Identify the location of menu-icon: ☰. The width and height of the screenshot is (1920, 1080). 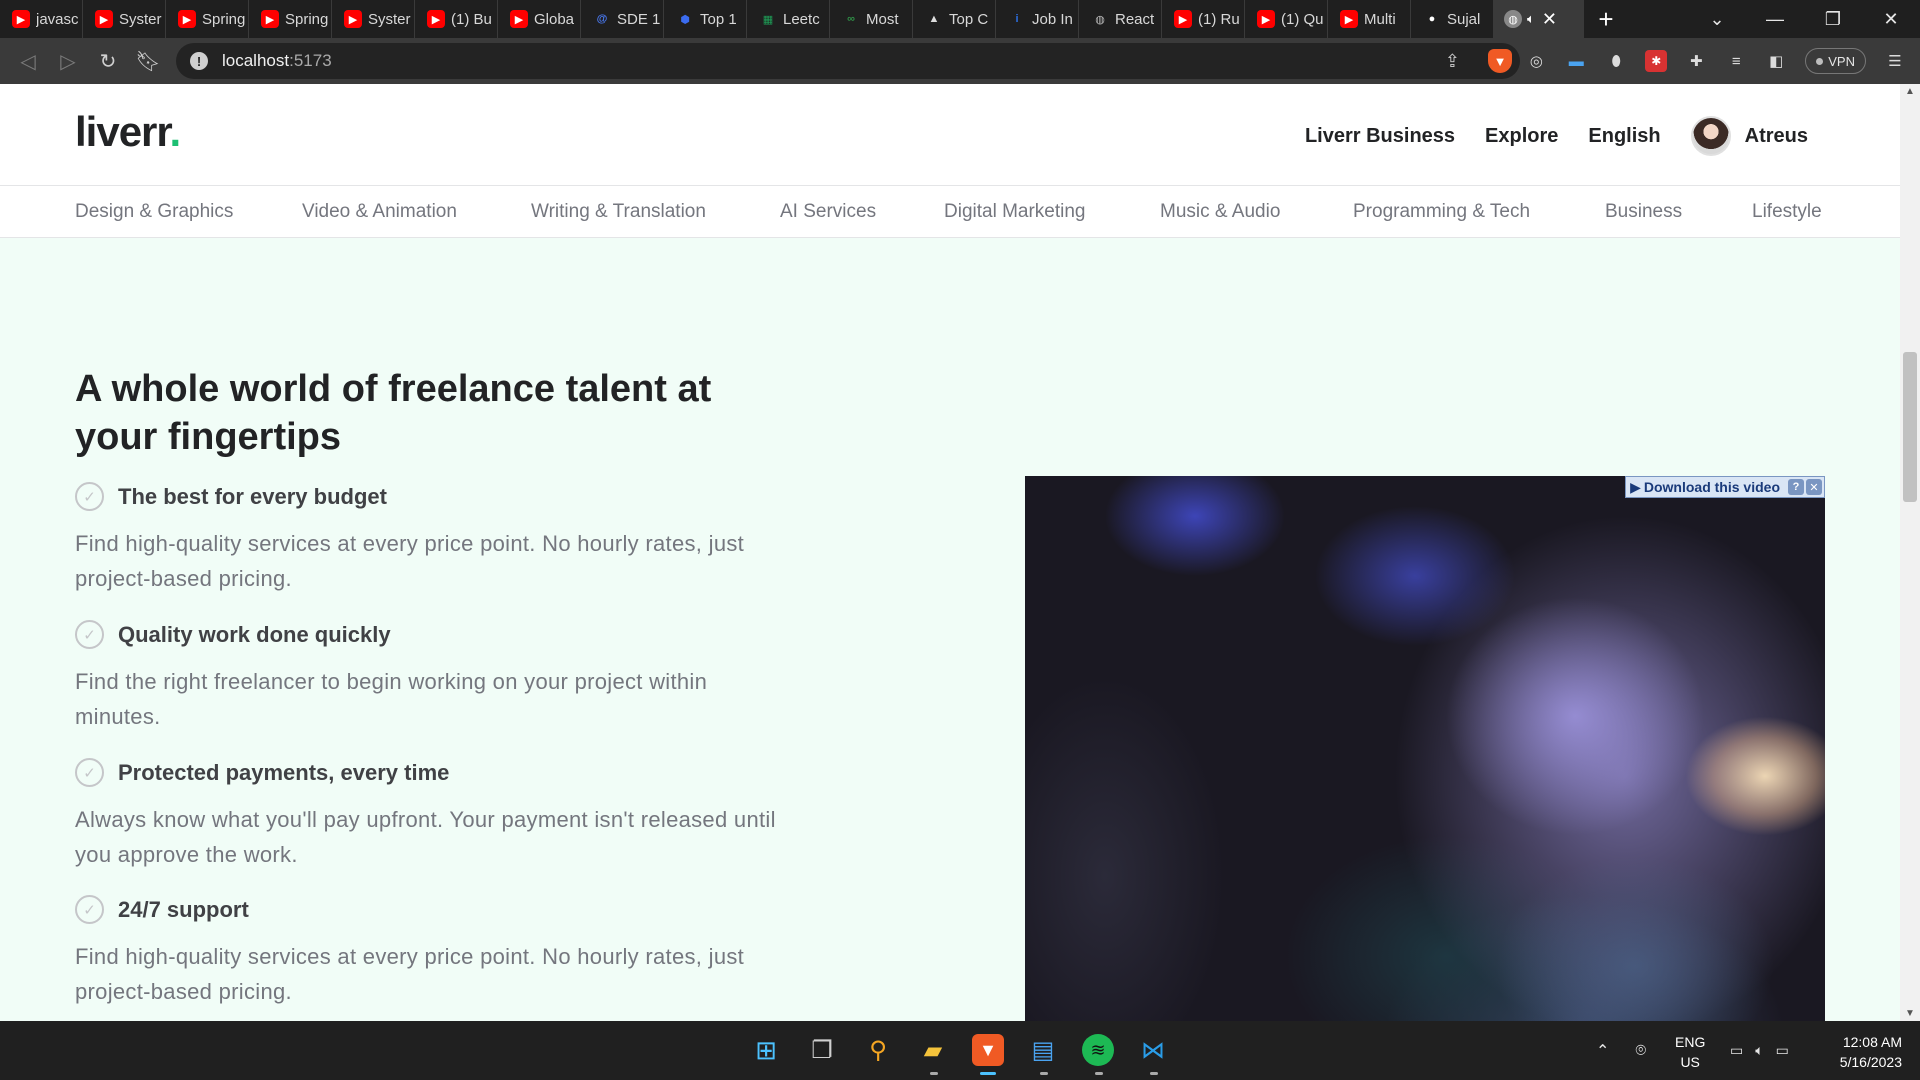
(1895, 61).